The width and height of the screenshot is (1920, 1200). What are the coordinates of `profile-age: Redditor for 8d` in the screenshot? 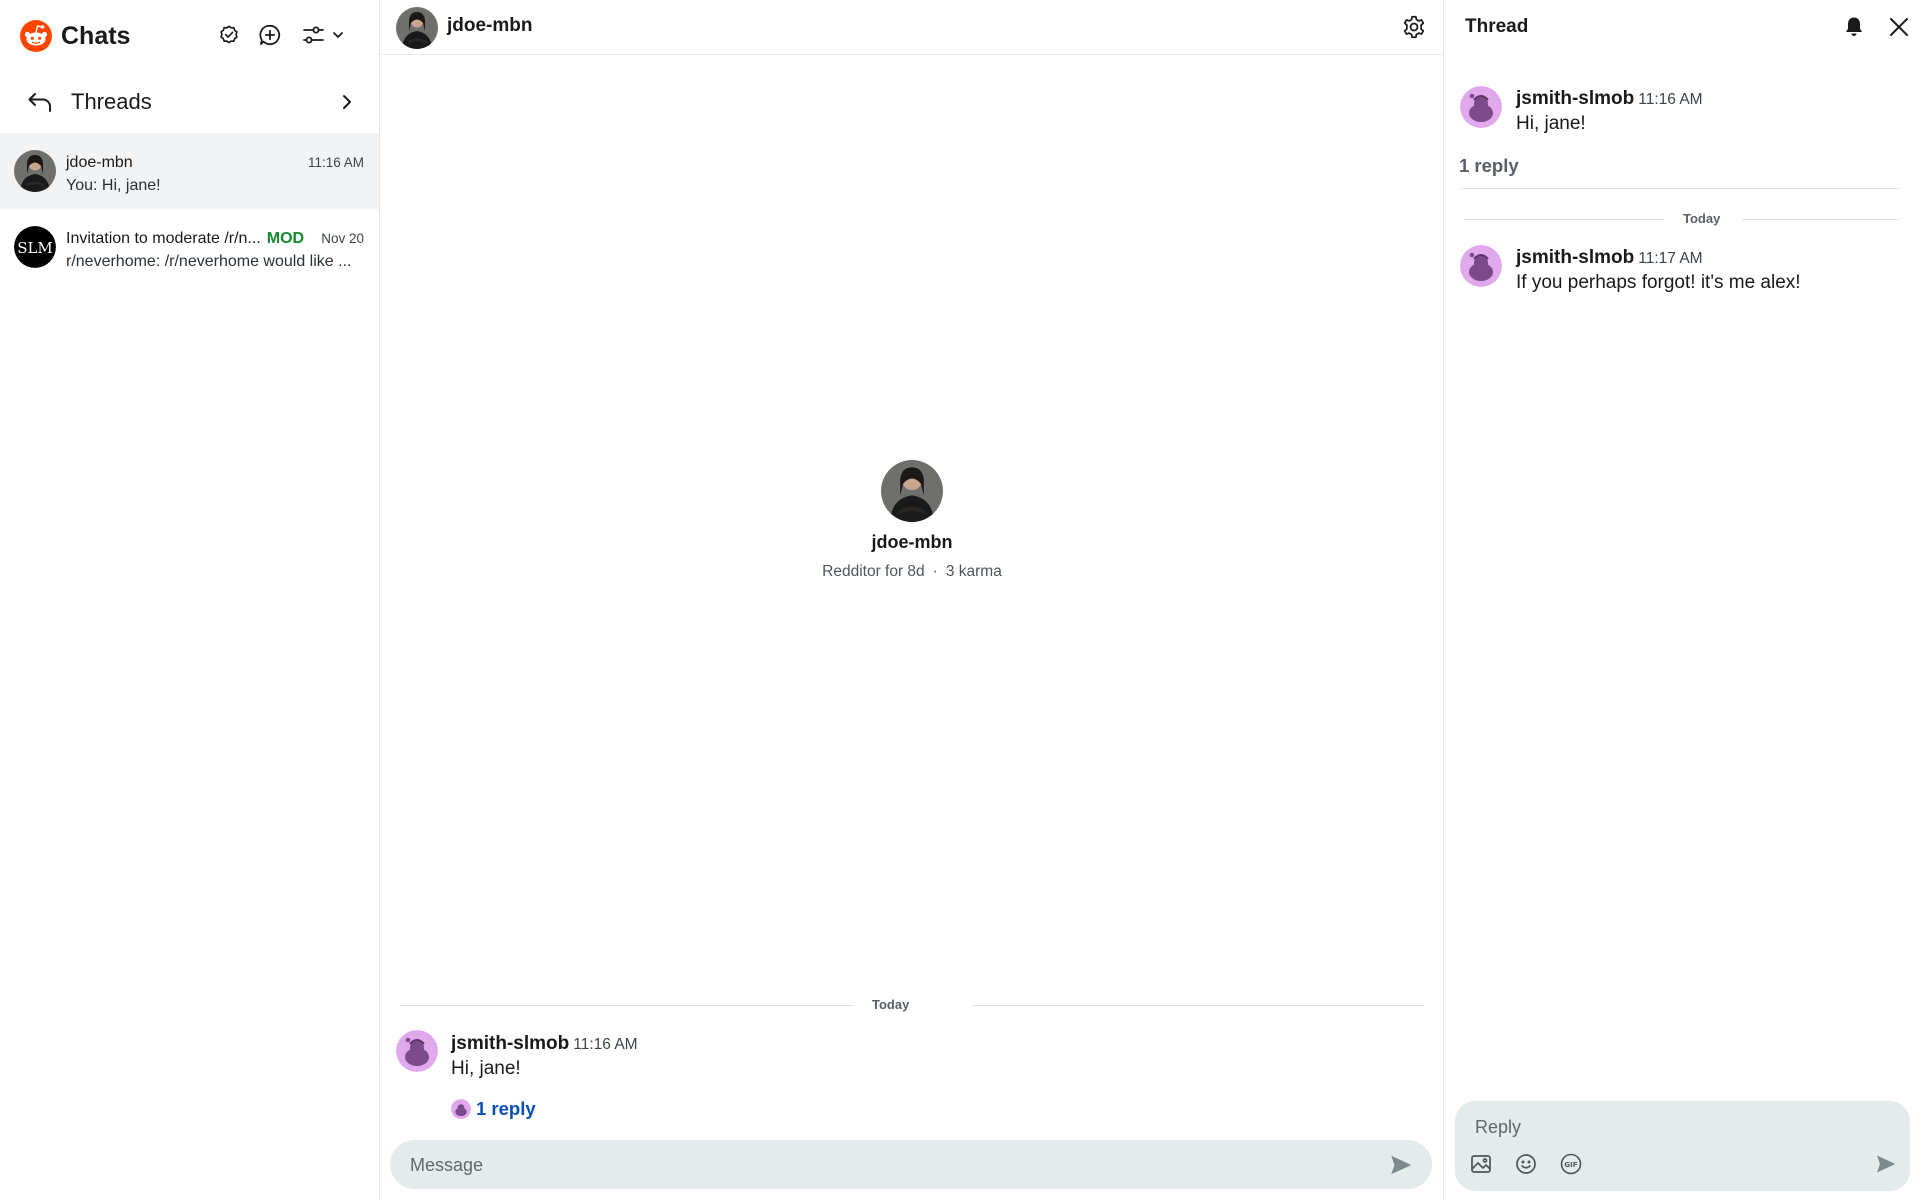 It's located at (873, 571).